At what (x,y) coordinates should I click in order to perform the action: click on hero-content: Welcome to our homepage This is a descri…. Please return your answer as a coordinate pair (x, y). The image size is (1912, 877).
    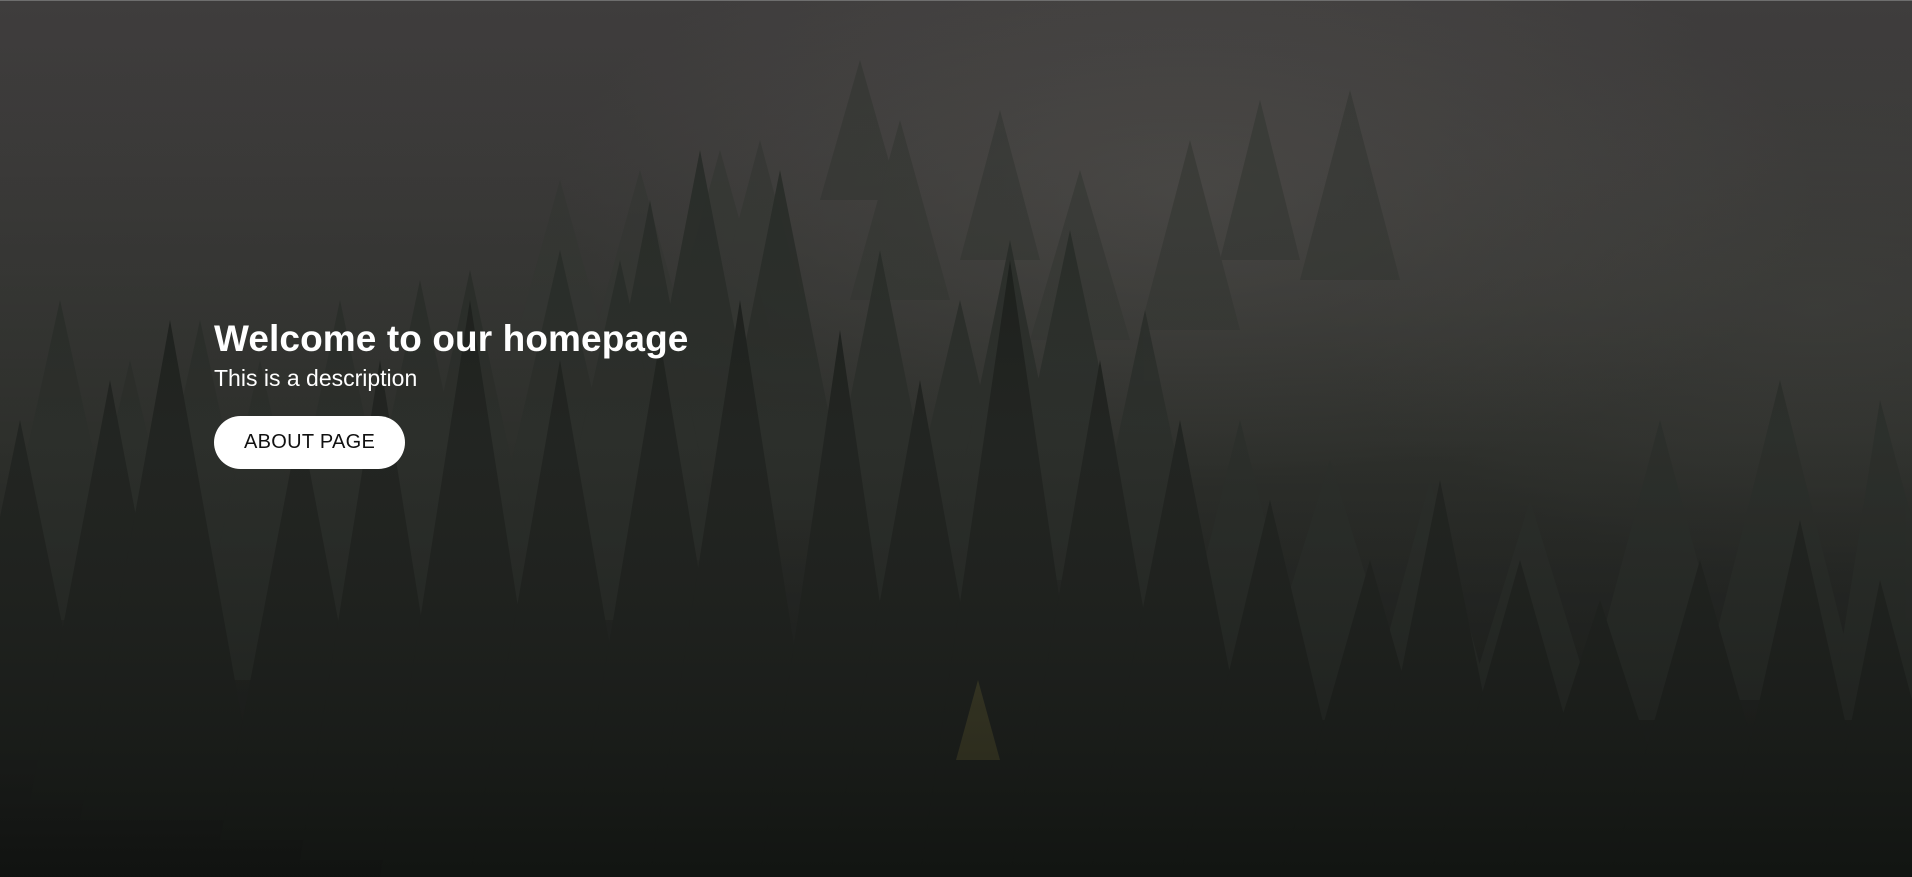
    Looking at the image, I should click on (451, 392).